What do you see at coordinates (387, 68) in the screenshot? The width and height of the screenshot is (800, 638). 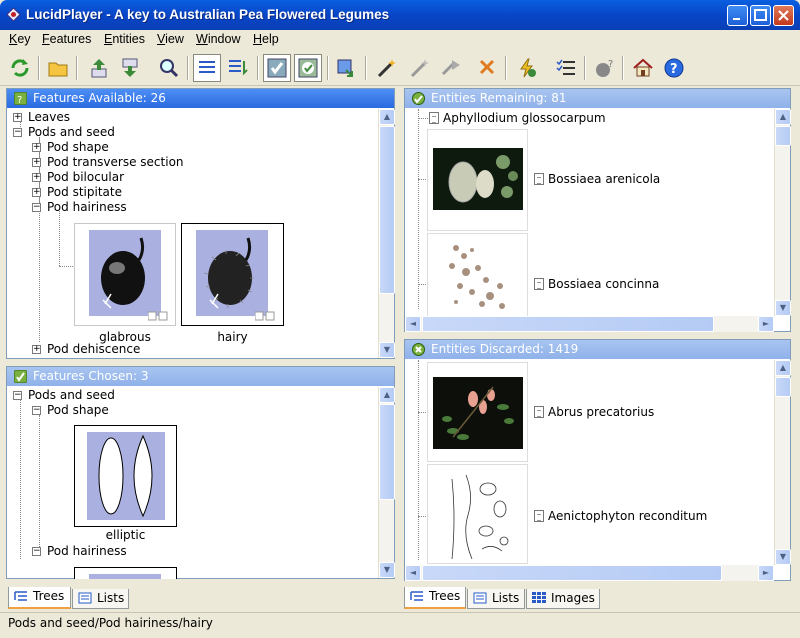 I see `best-button` at bounding box center [387, 68].